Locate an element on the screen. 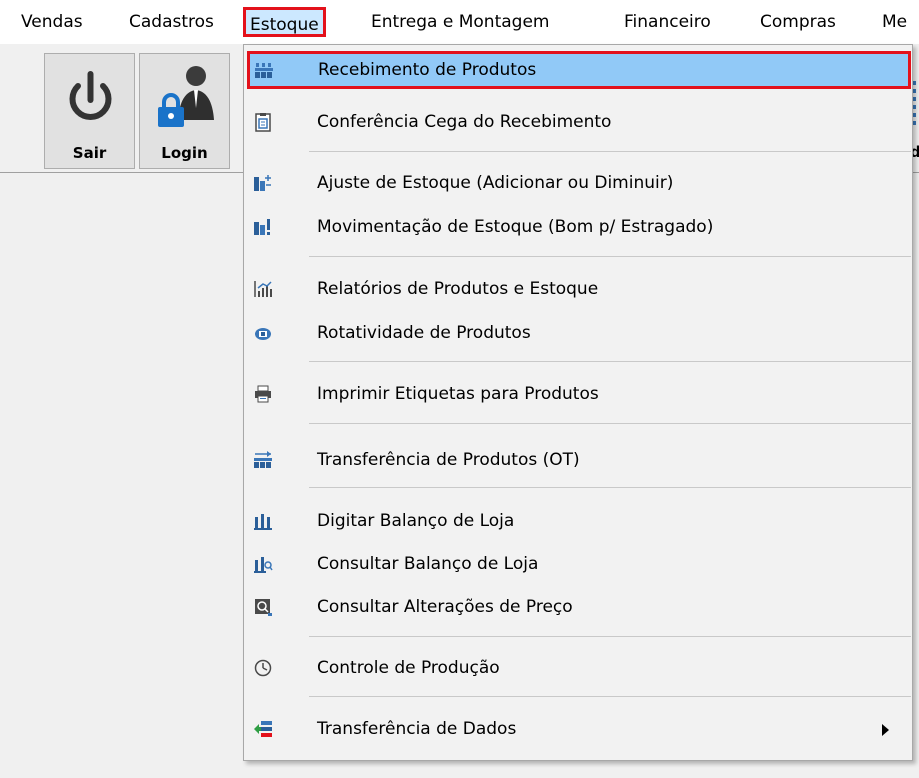 The width and height of the screenshot is (919, 778). menu-item-label: Transferência de Produtos (OT) is located at coordinates (448, 460).